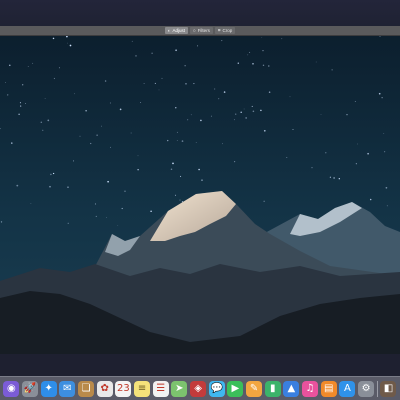  I want to click on system-preferences-icon: ⚙, so click(366, 388).